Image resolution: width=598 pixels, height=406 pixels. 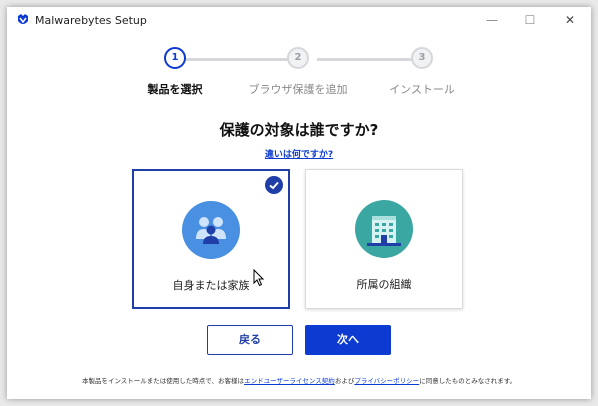 What do you see at coordinates (299, 130) in the screenshot?
I see `page-heading: 保護の対象は誰ですか?` at bounding box center [299, 130].